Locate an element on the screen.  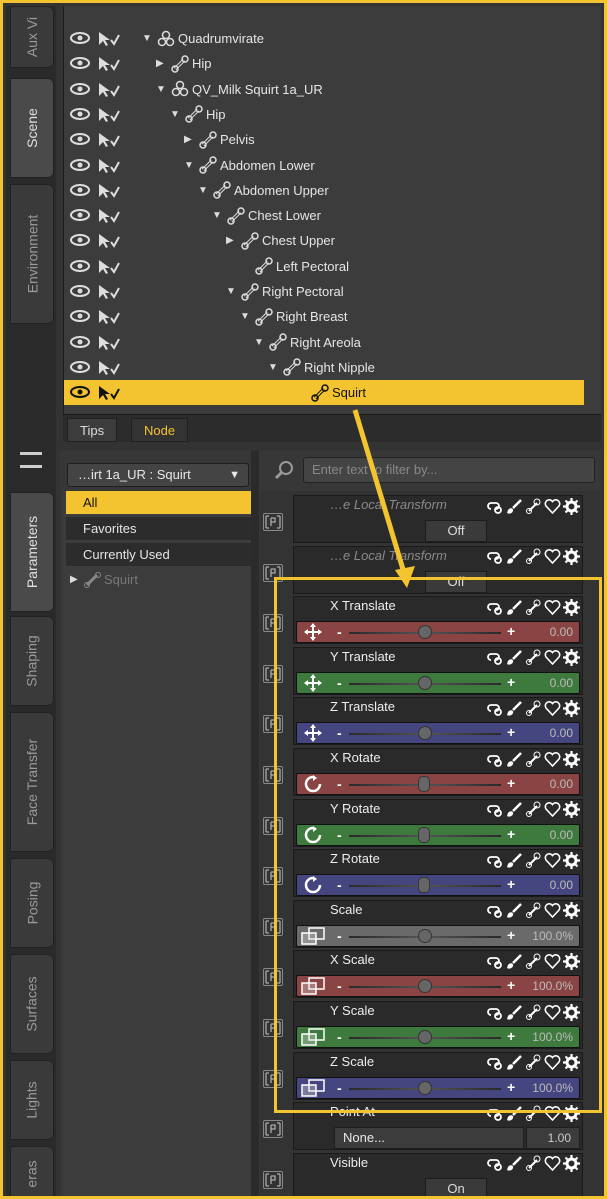
param-slider: - +0.00 is located at coordinates (438, 834).